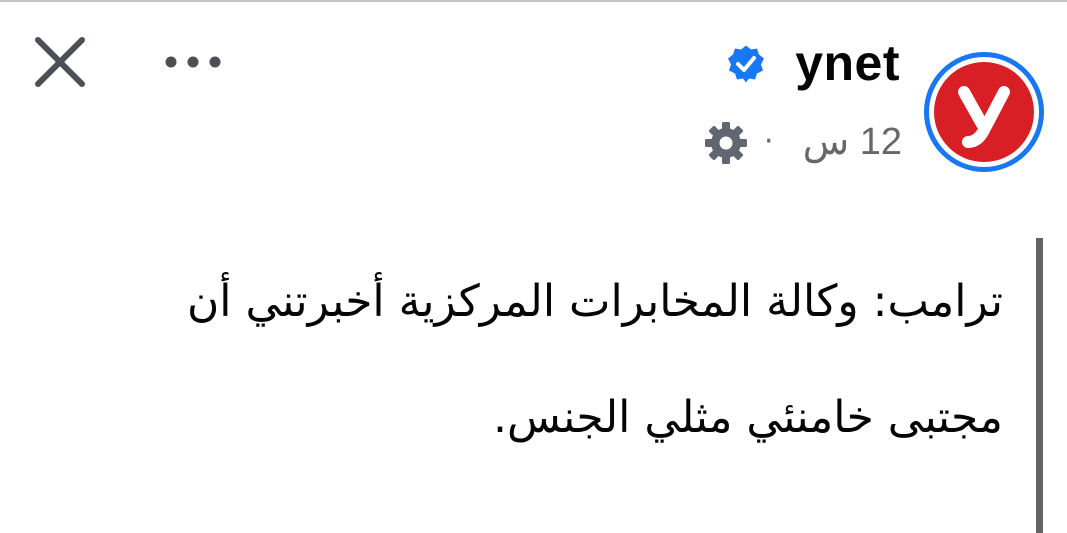  Describe the element at coordinates (746, 64) in the screenshot. I see `verified-badge-icon` at that location.